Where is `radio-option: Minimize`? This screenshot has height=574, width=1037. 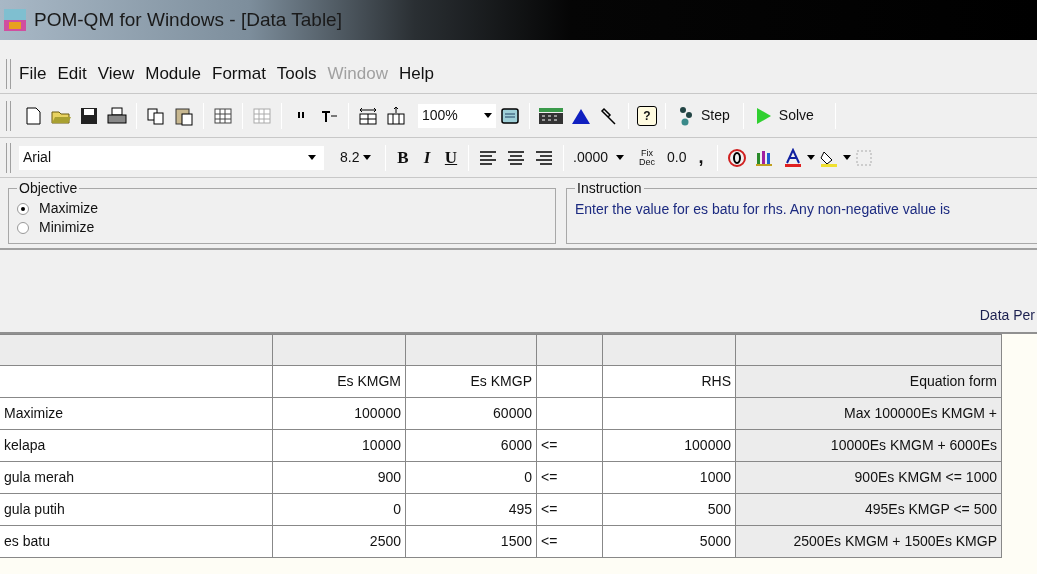
radio-option: Minimize is located at coordinates (282, 227).